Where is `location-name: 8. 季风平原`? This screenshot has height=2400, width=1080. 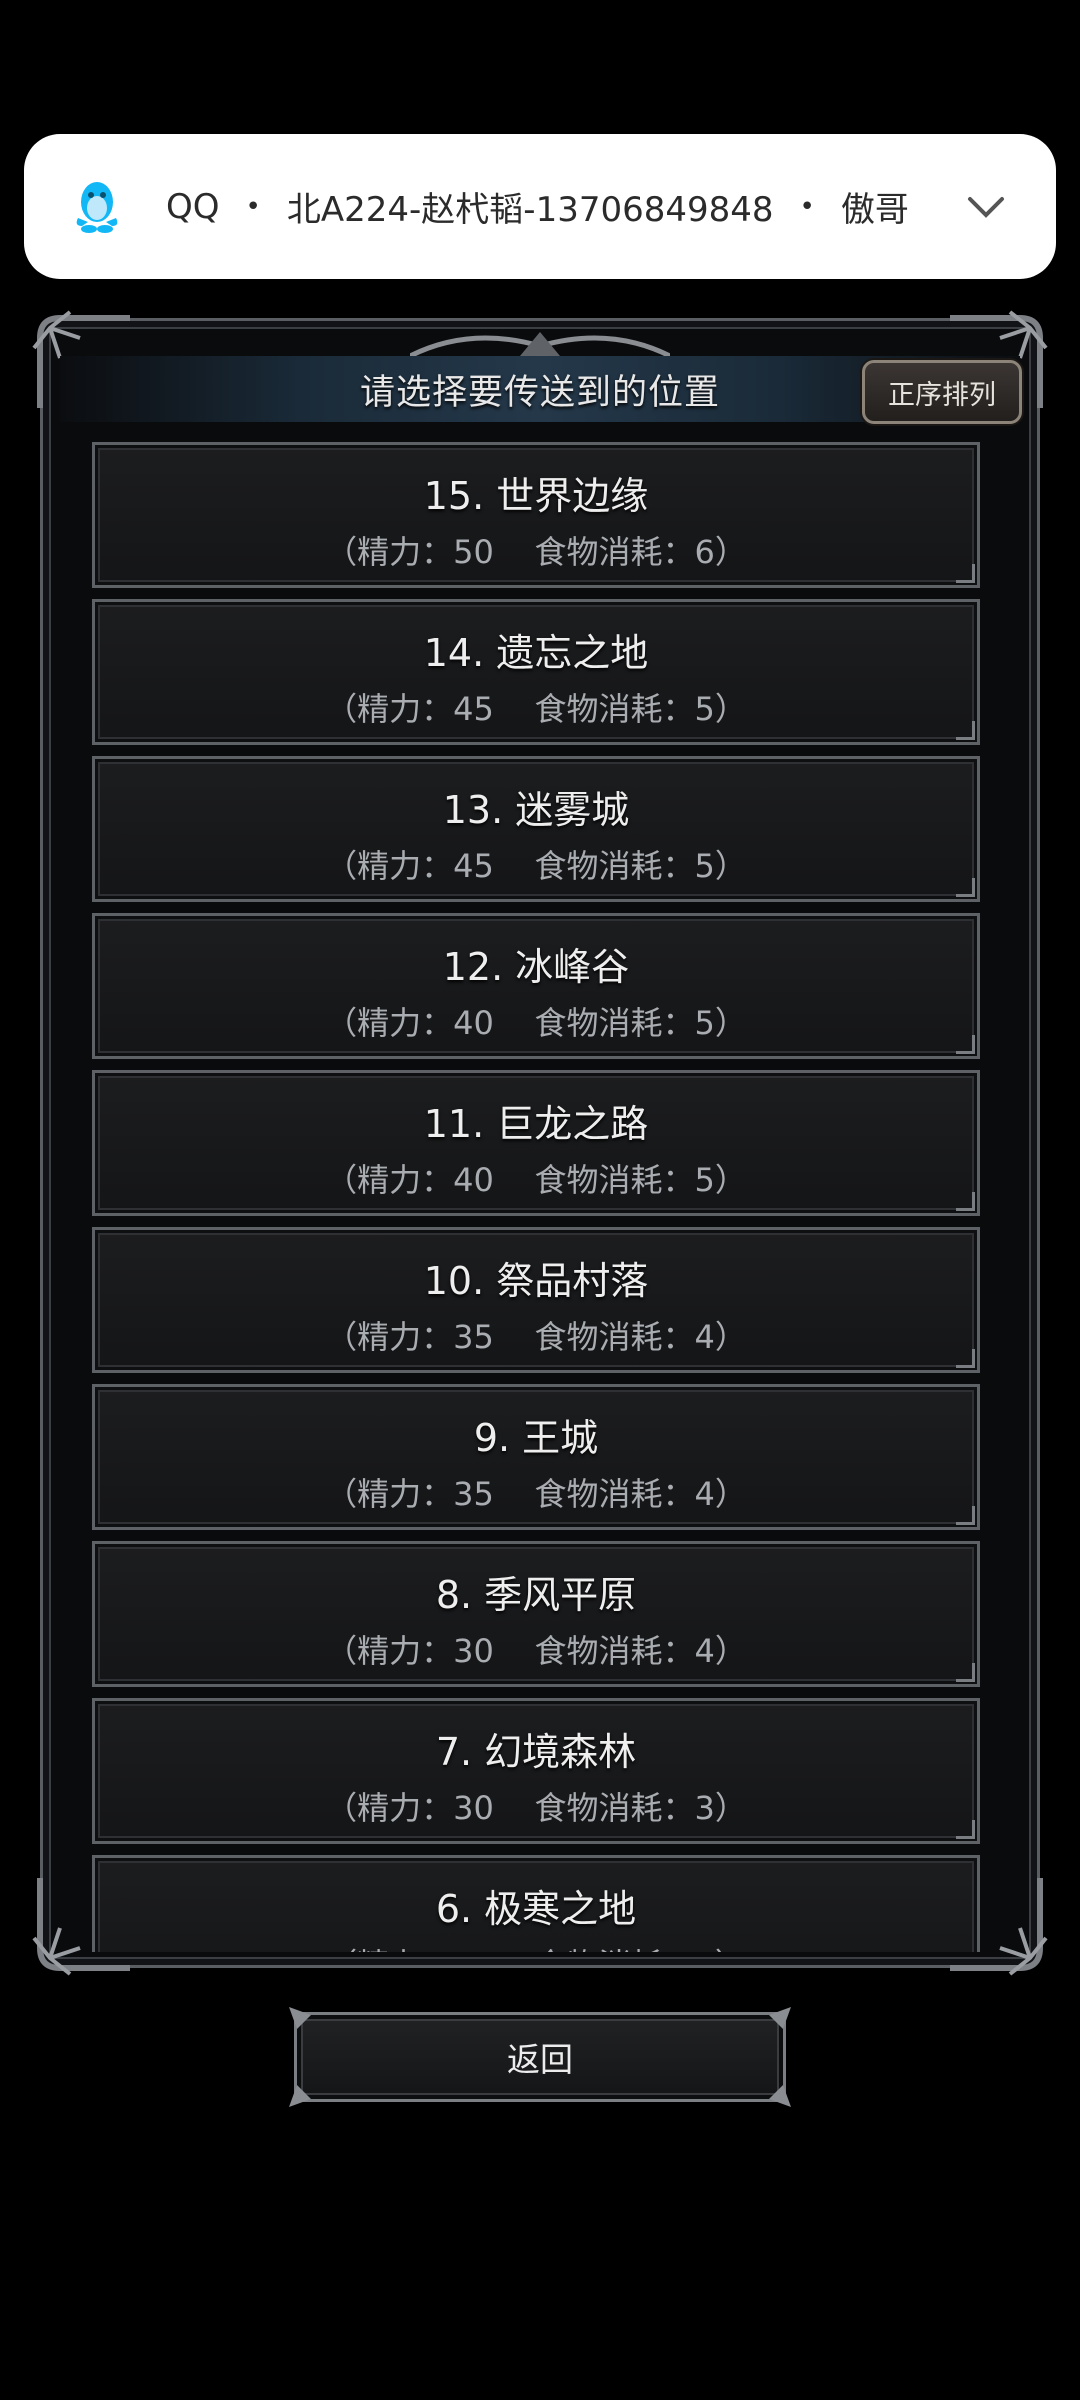 location-name: 8. 季风平原 is located at coordinates (536, 1595).